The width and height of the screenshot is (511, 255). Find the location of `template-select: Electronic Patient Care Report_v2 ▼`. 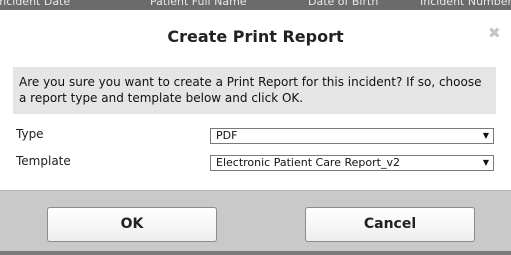

template-select: Electronic Patient Care Report_v2 ▼ is located at coordinates (352, 163).